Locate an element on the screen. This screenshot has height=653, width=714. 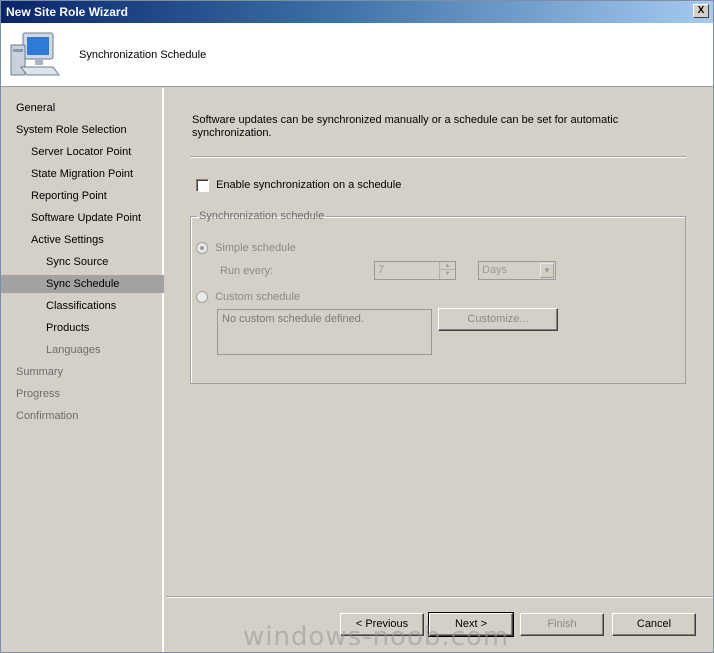
next-button: Next > is located at coordinates (471, 624).